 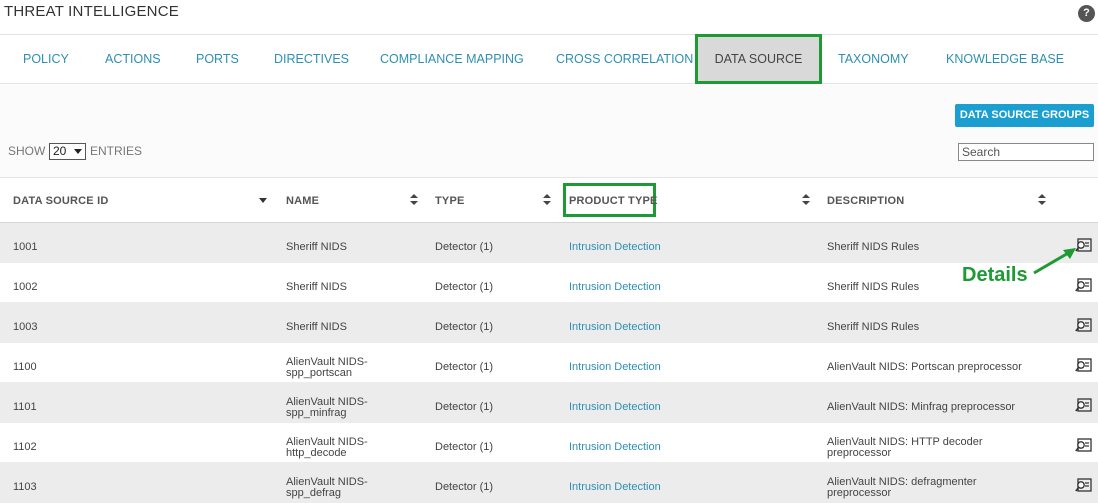 What do you see at coordinates (1005, 59) in the screenshot?
I see `tab-knowledge-base: KNOWLEDGE BASE` at bounding box center [1005, 59].